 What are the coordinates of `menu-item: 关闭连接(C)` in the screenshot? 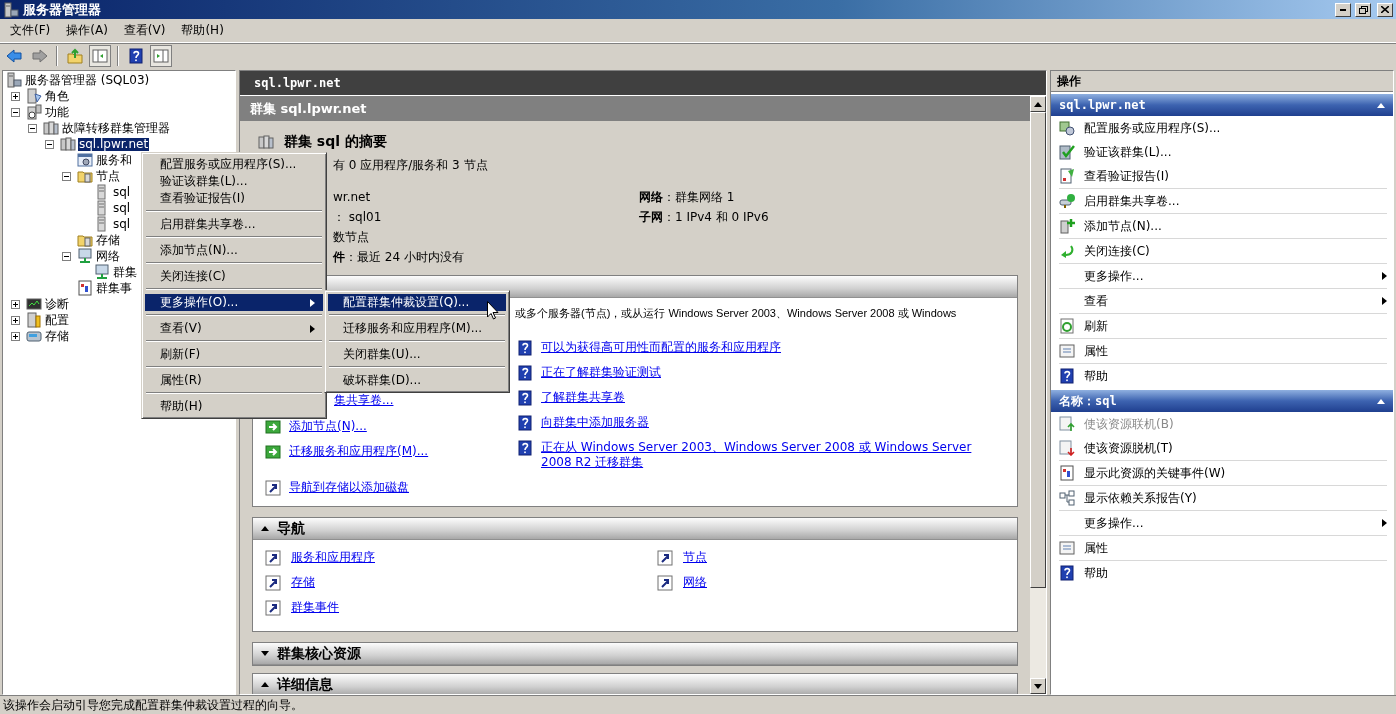 It's located at (234, 276).